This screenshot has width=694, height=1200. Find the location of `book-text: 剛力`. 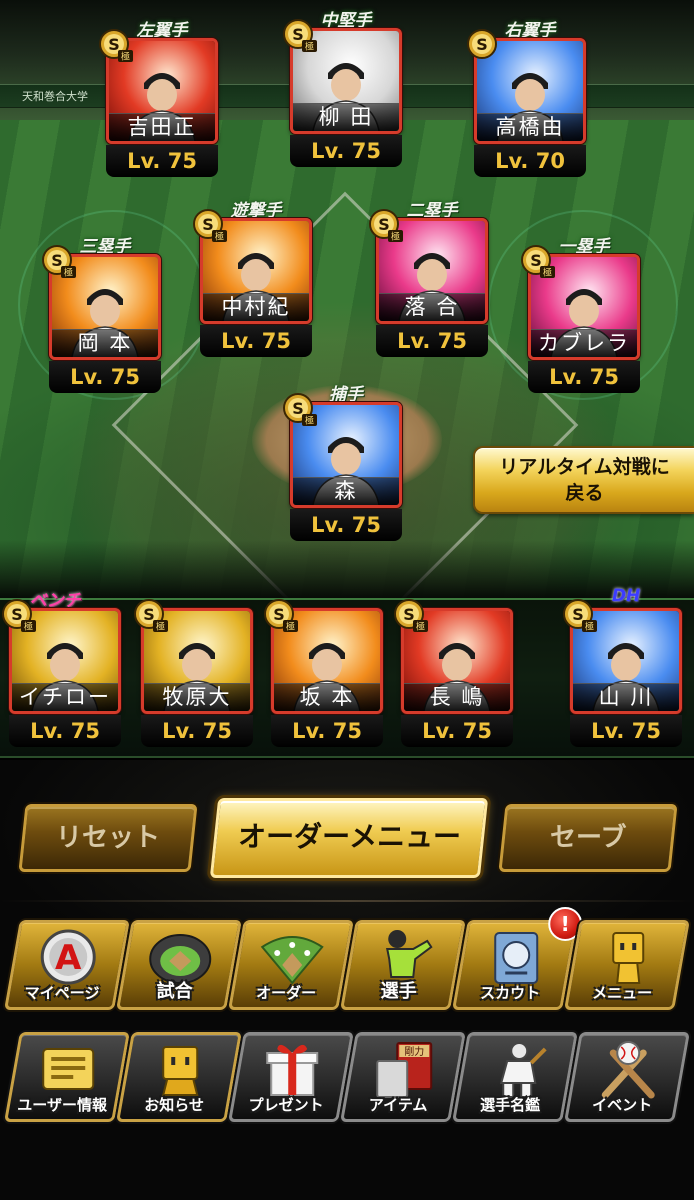

book-text: 剛力 is located at coordinates (414, 1051).